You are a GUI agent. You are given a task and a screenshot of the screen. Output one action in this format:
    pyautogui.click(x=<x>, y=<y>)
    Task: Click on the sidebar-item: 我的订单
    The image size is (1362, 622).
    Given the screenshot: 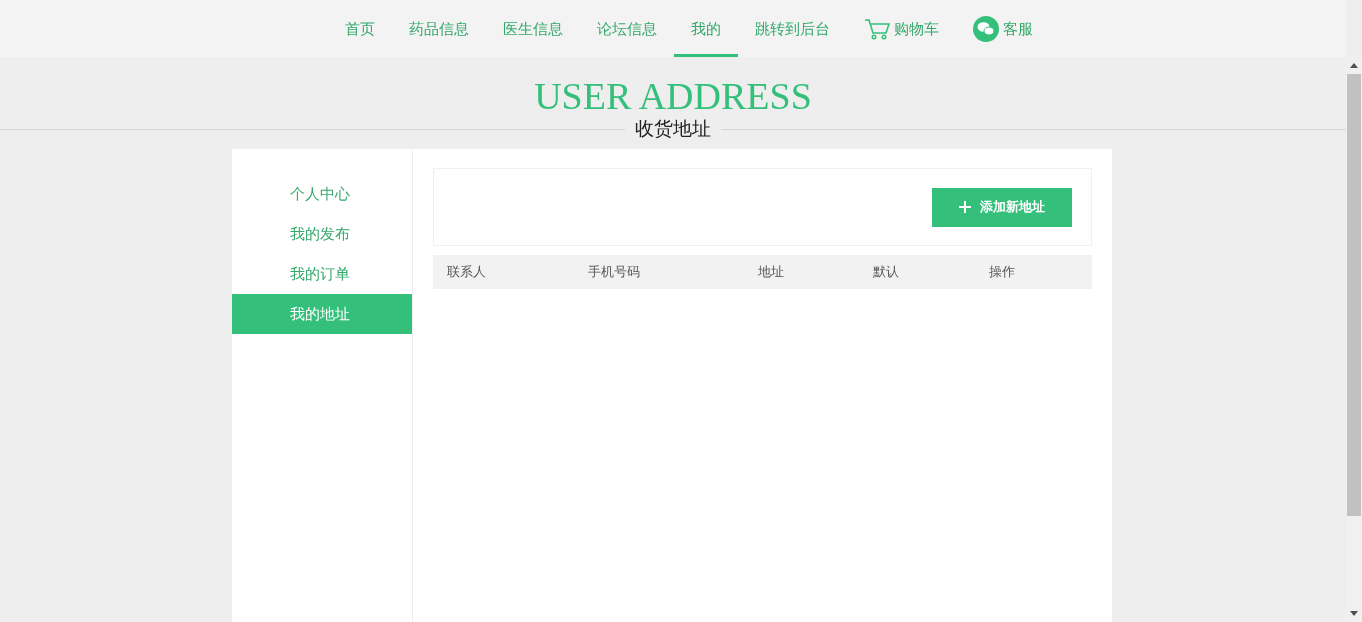 What is the action you would take?
    pyautogui.click(x=322, y=274)
    